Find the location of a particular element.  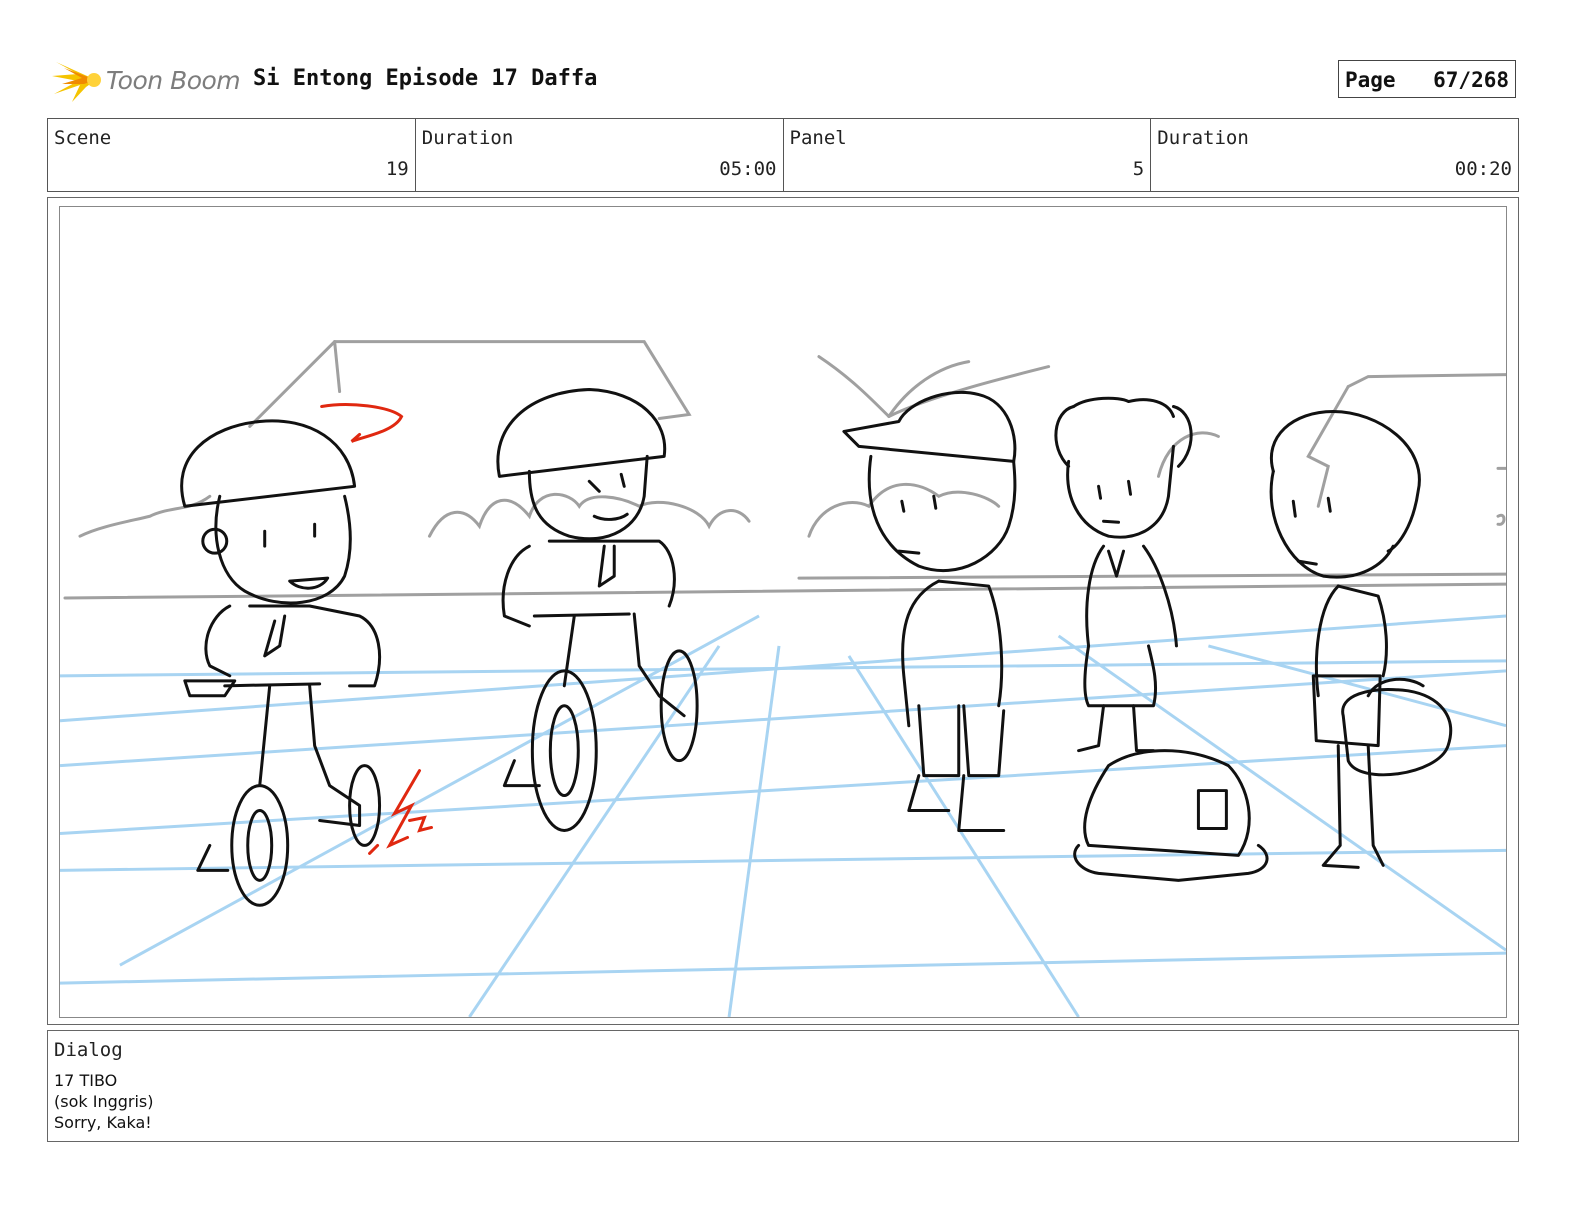

panel-duration-cell: Duration 00:20 is located at coordinates (1334, 155).